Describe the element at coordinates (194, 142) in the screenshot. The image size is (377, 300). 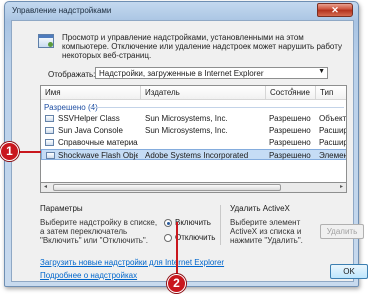
I see `list-item: Справочные материалы Разрешено Расширен` at that location.